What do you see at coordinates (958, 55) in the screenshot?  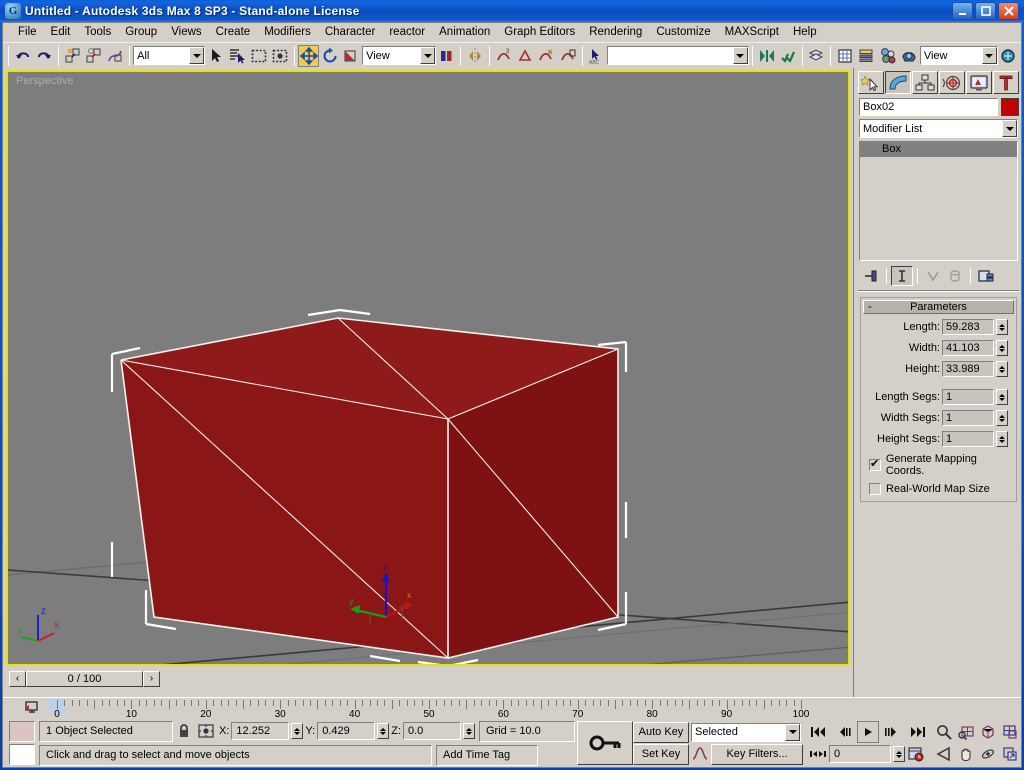 I see `render-viewport-combo: View` at bounding box center [958, 55].